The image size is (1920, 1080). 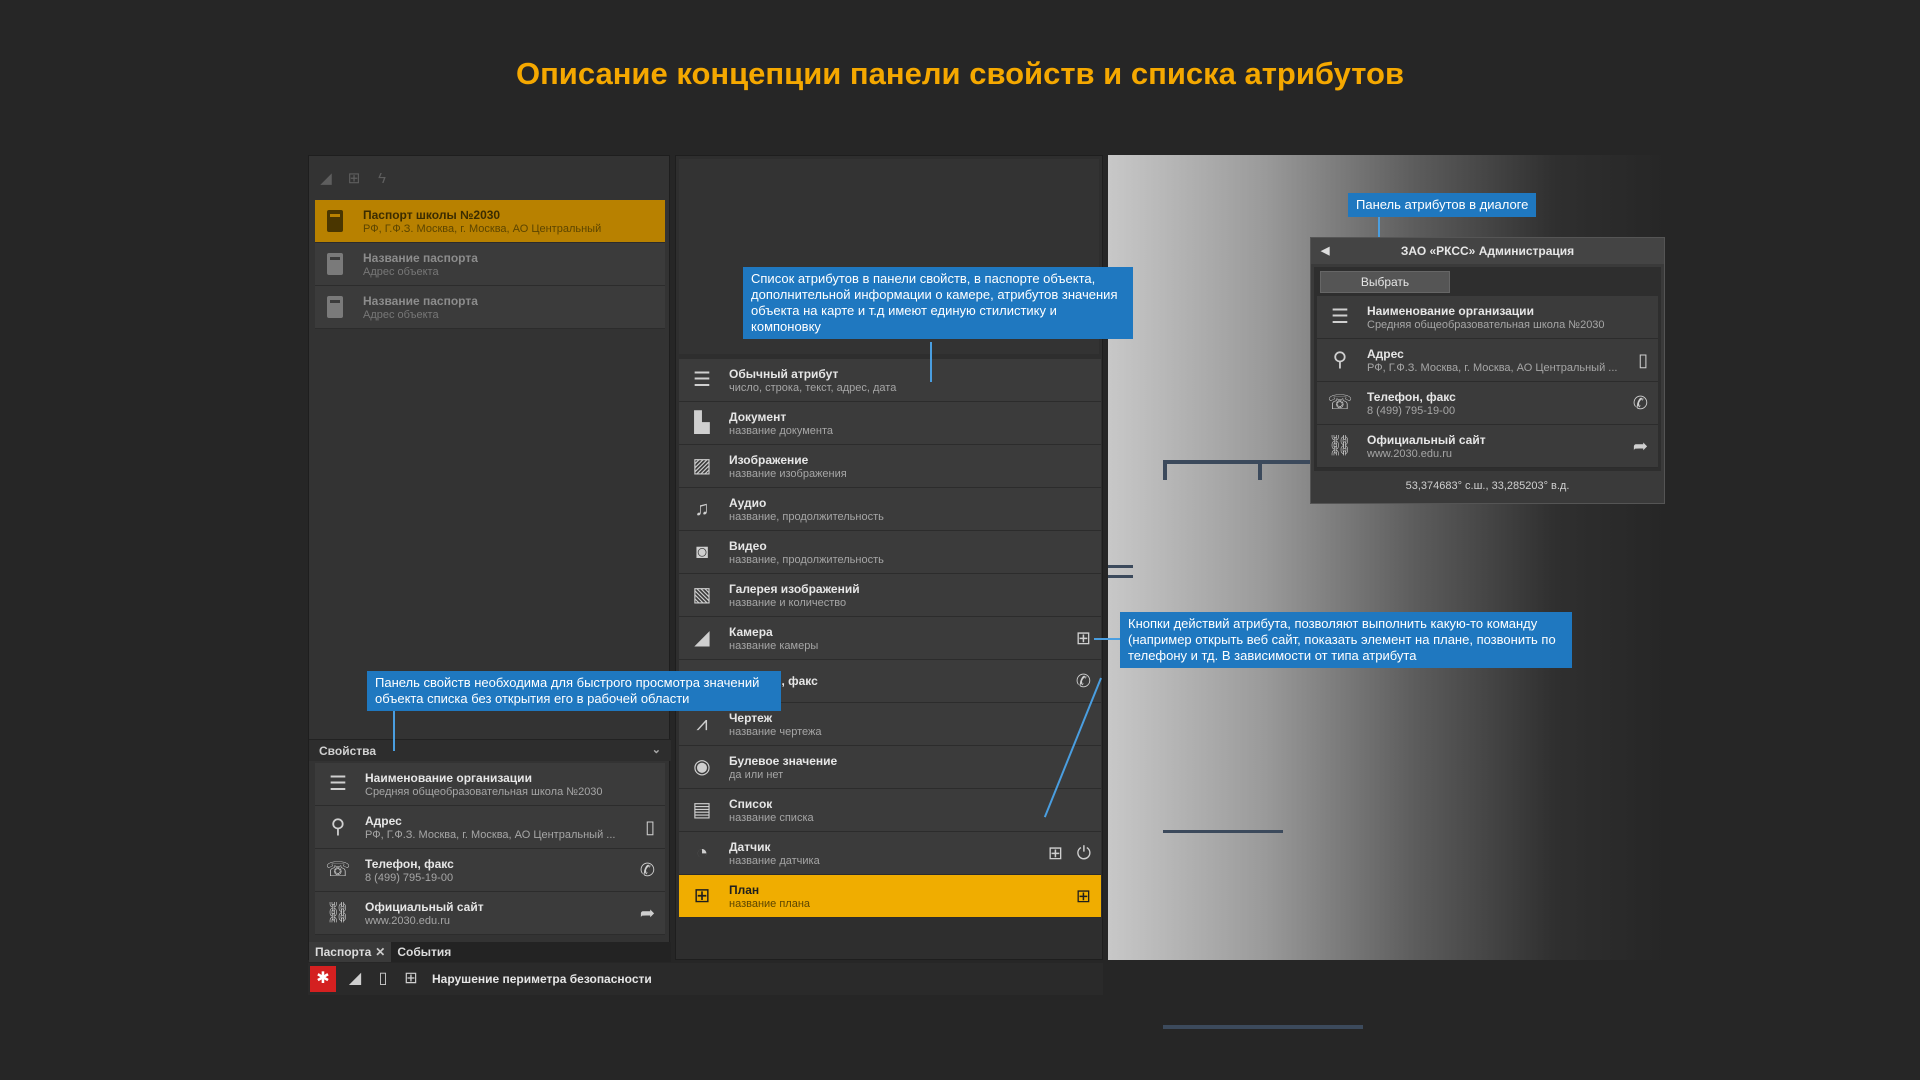 What do you see at coordinates (788, 602) in the screenshot?
I see `attribute-sub: название и количество` at bounding box center [788, 602].